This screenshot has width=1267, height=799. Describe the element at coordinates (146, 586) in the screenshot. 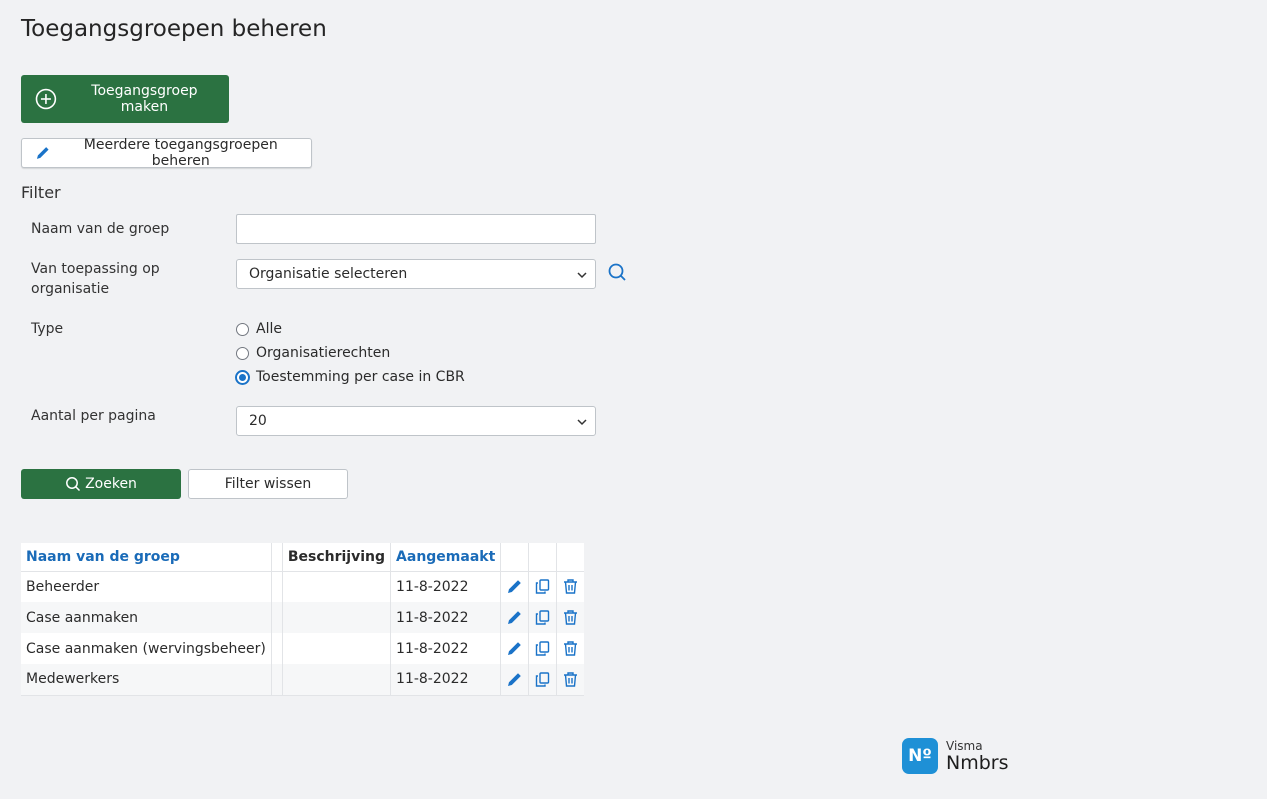

I see `cell-name: Beheerder` at that location.